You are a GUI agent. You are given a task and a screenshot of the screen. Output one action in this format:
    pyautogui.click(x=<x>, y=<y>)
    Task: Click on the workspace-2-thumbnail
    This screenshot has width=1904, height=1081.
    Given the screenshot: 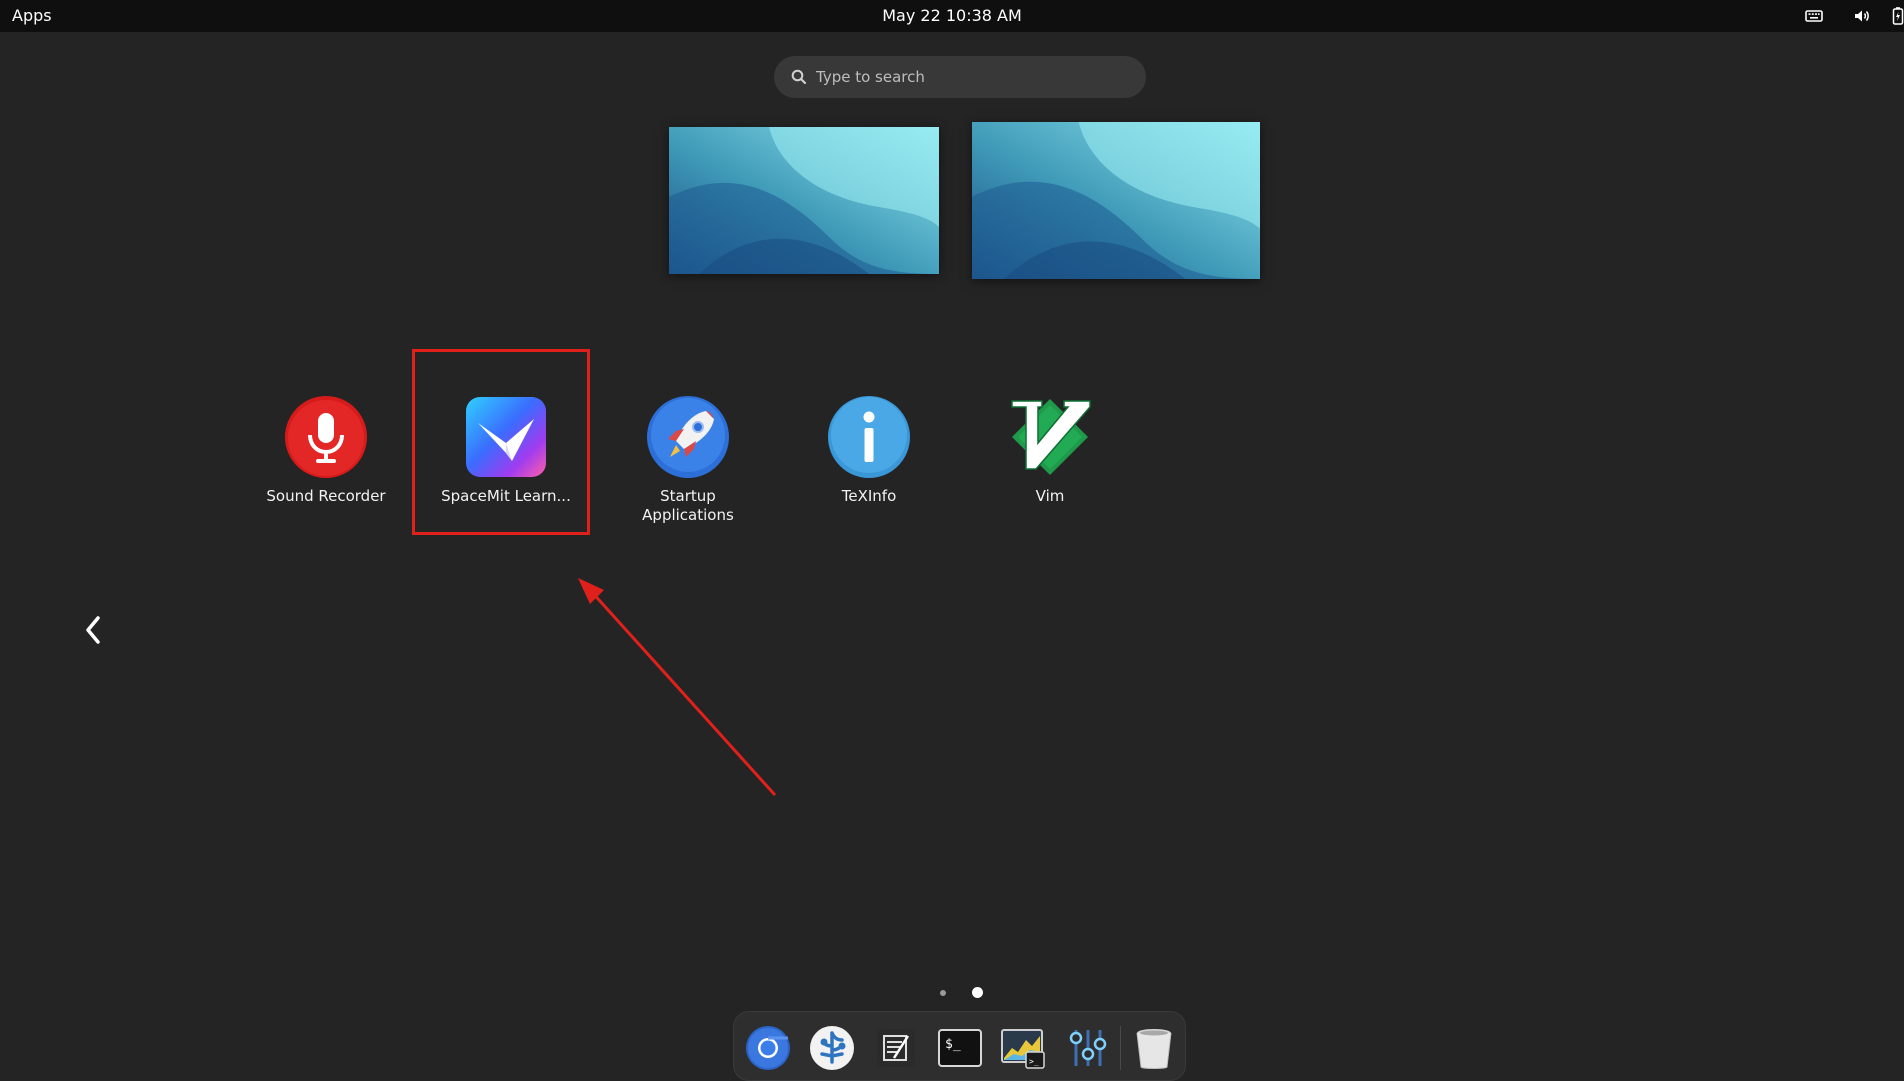 What is the action you would take?
    pyautogui.click(x=1116, y=200)
    